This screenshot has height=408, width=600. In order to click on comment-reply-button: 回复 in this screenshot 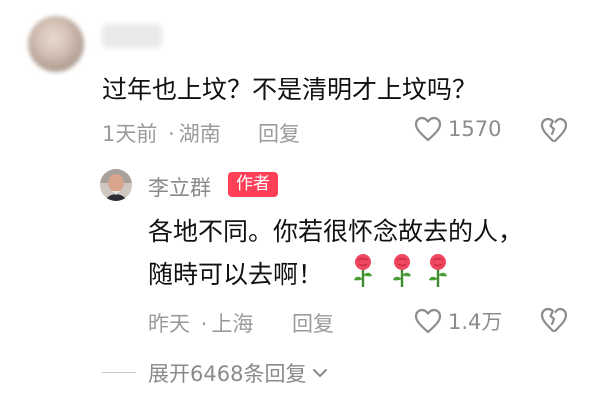, I will do `click(279, 133)`.